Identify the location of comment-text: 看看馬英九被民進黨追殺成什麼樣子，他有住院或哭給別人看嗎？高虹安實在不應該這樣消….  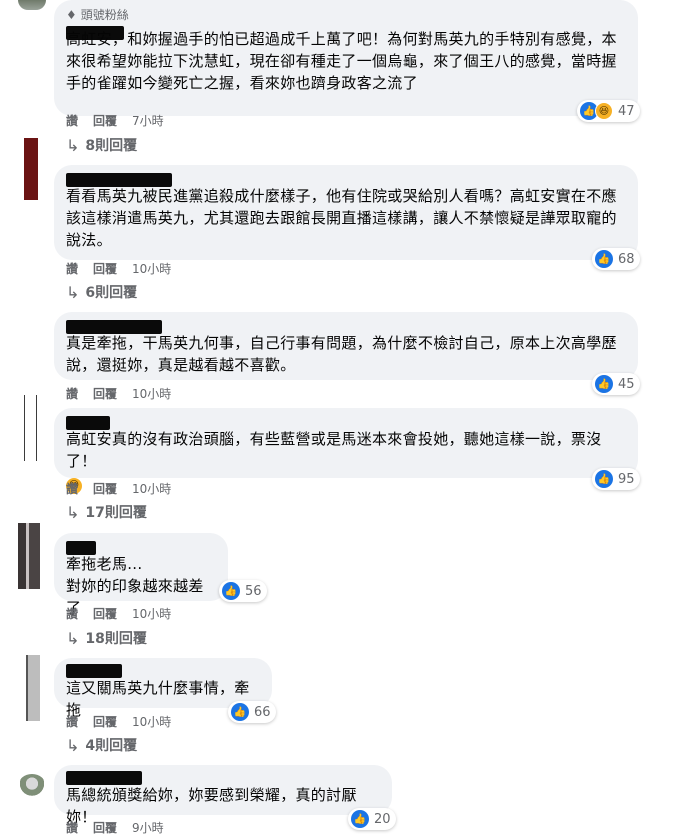
(341, 218).